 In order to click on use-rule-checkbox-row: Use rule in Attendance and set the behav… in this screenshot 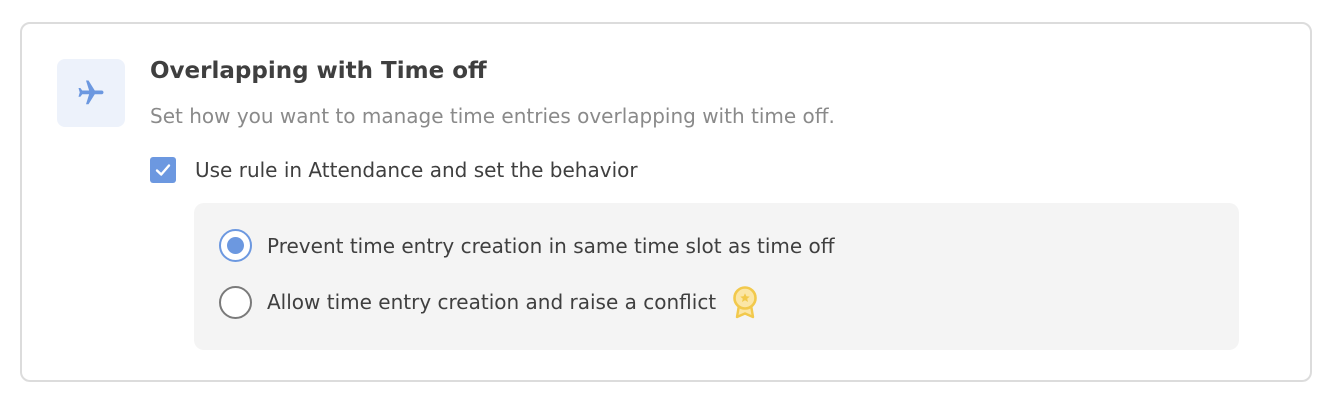, I will do `click(394, 170)`.